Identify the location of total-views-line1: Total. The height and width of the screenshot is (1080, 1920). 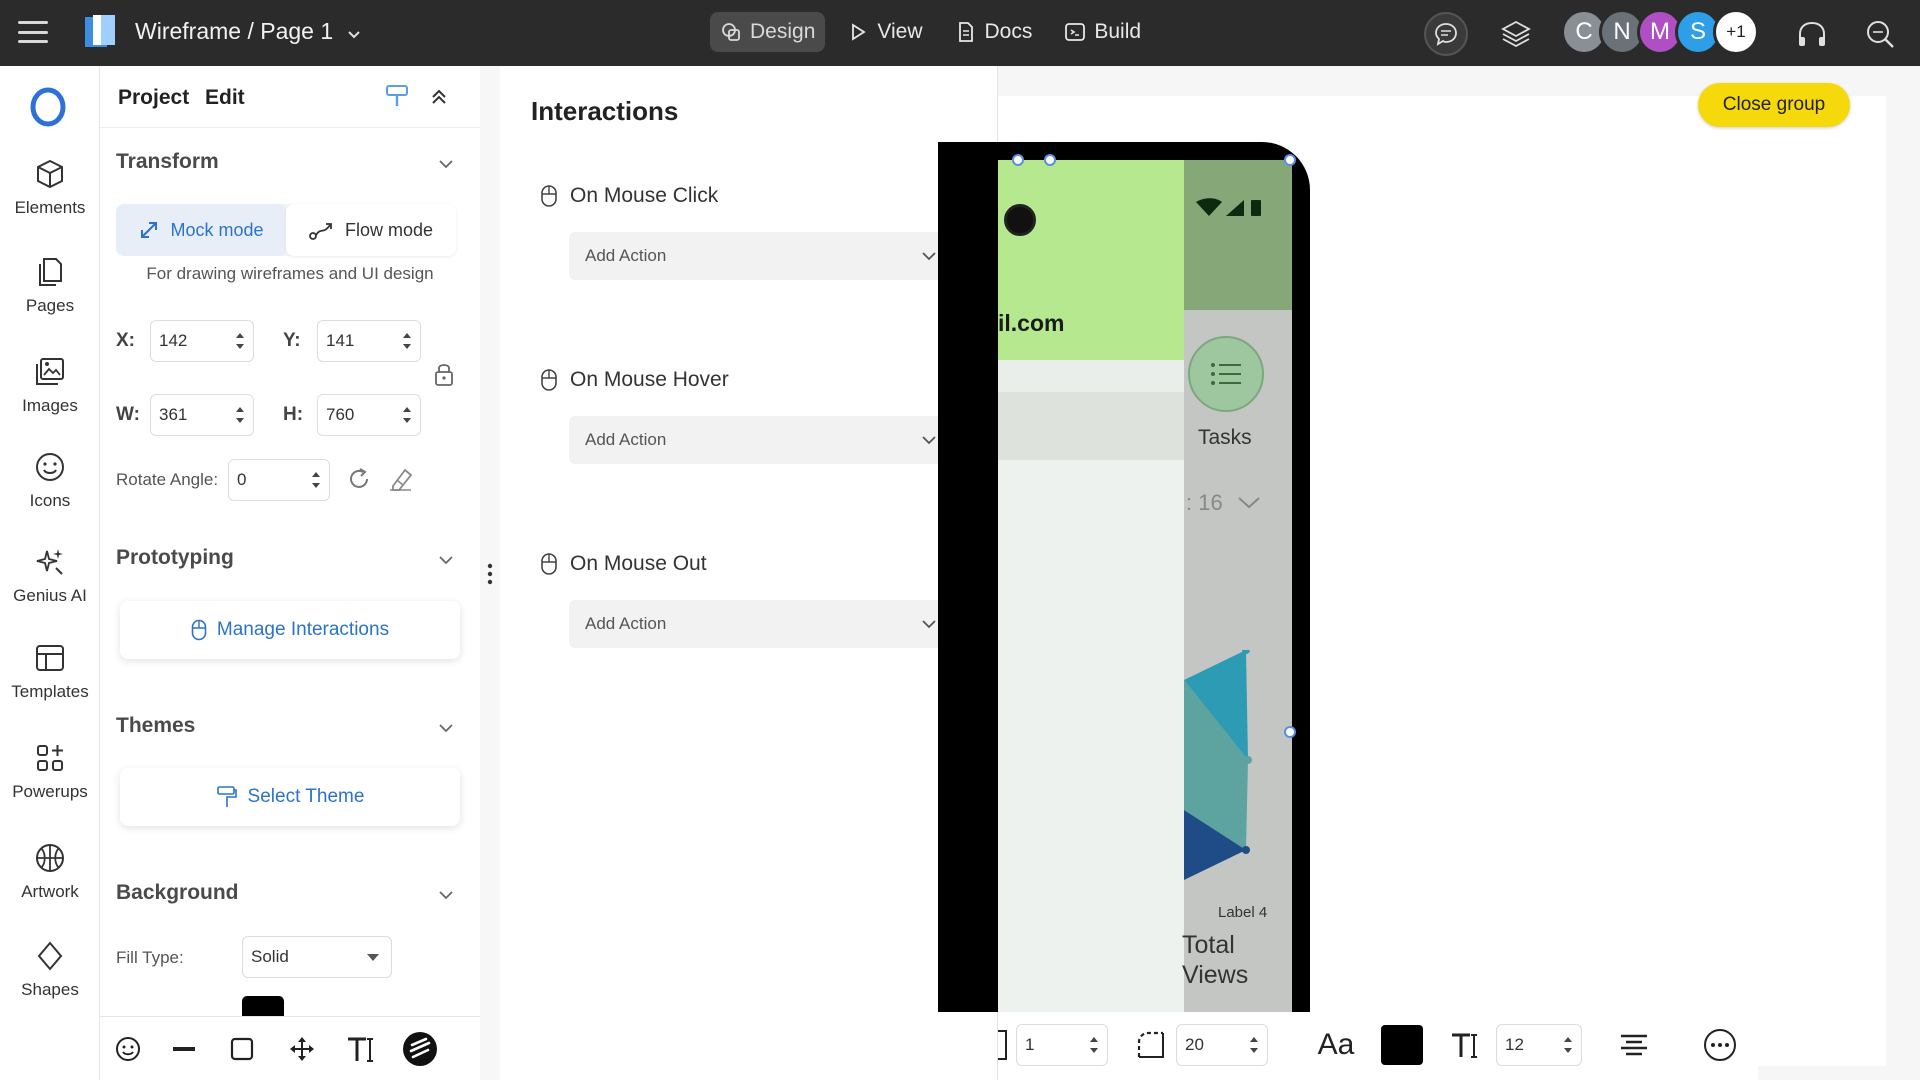
(1208, 945).